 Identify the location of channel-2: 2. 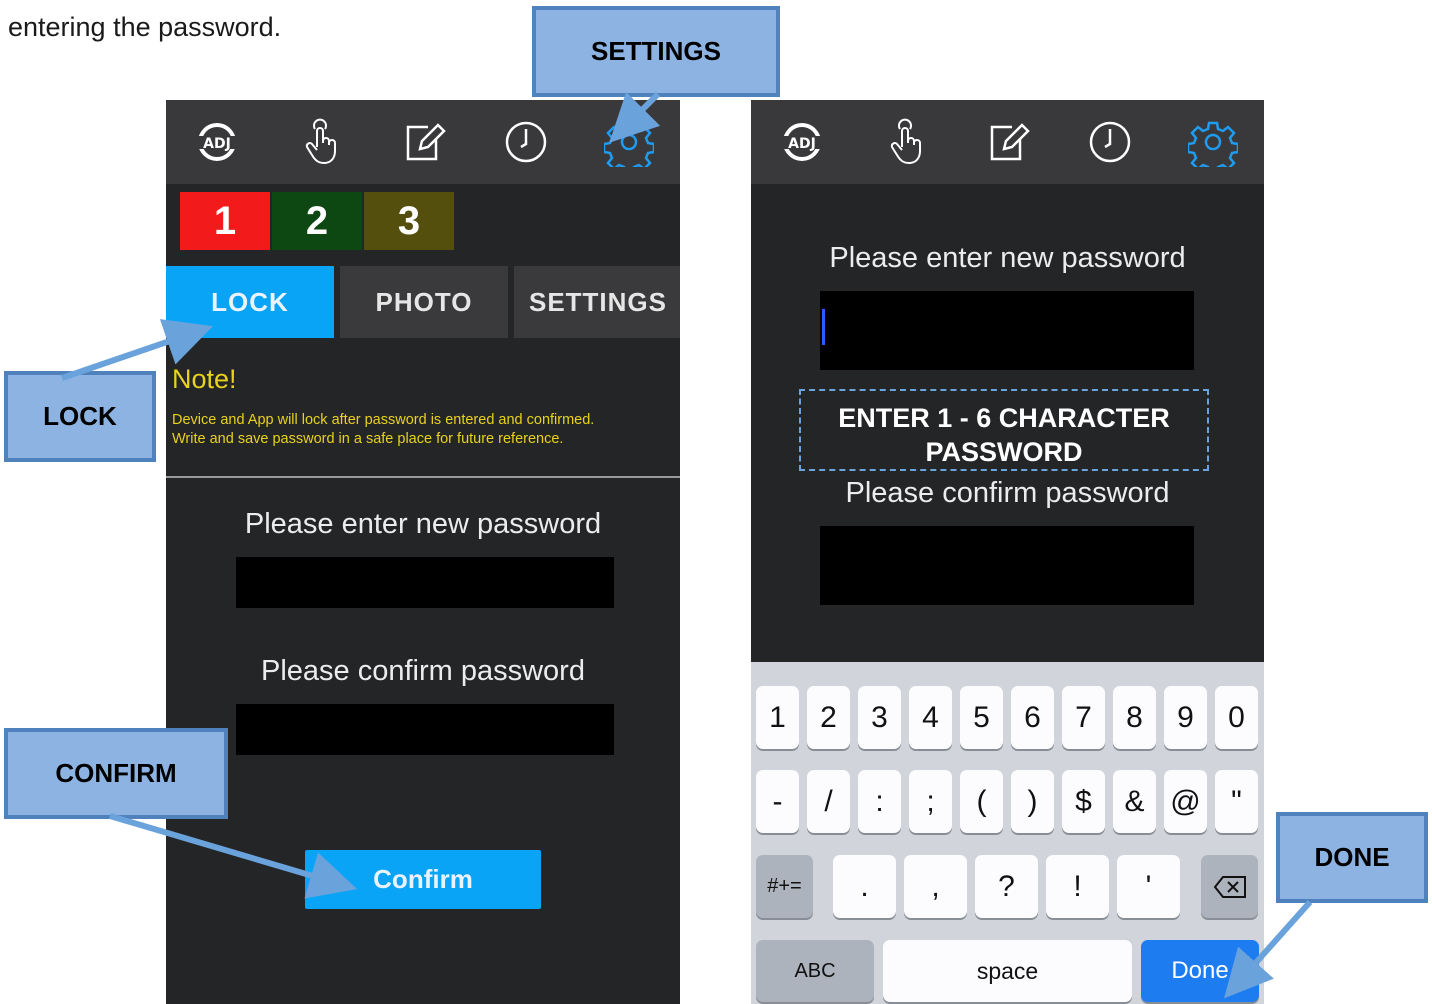
(317, 221).